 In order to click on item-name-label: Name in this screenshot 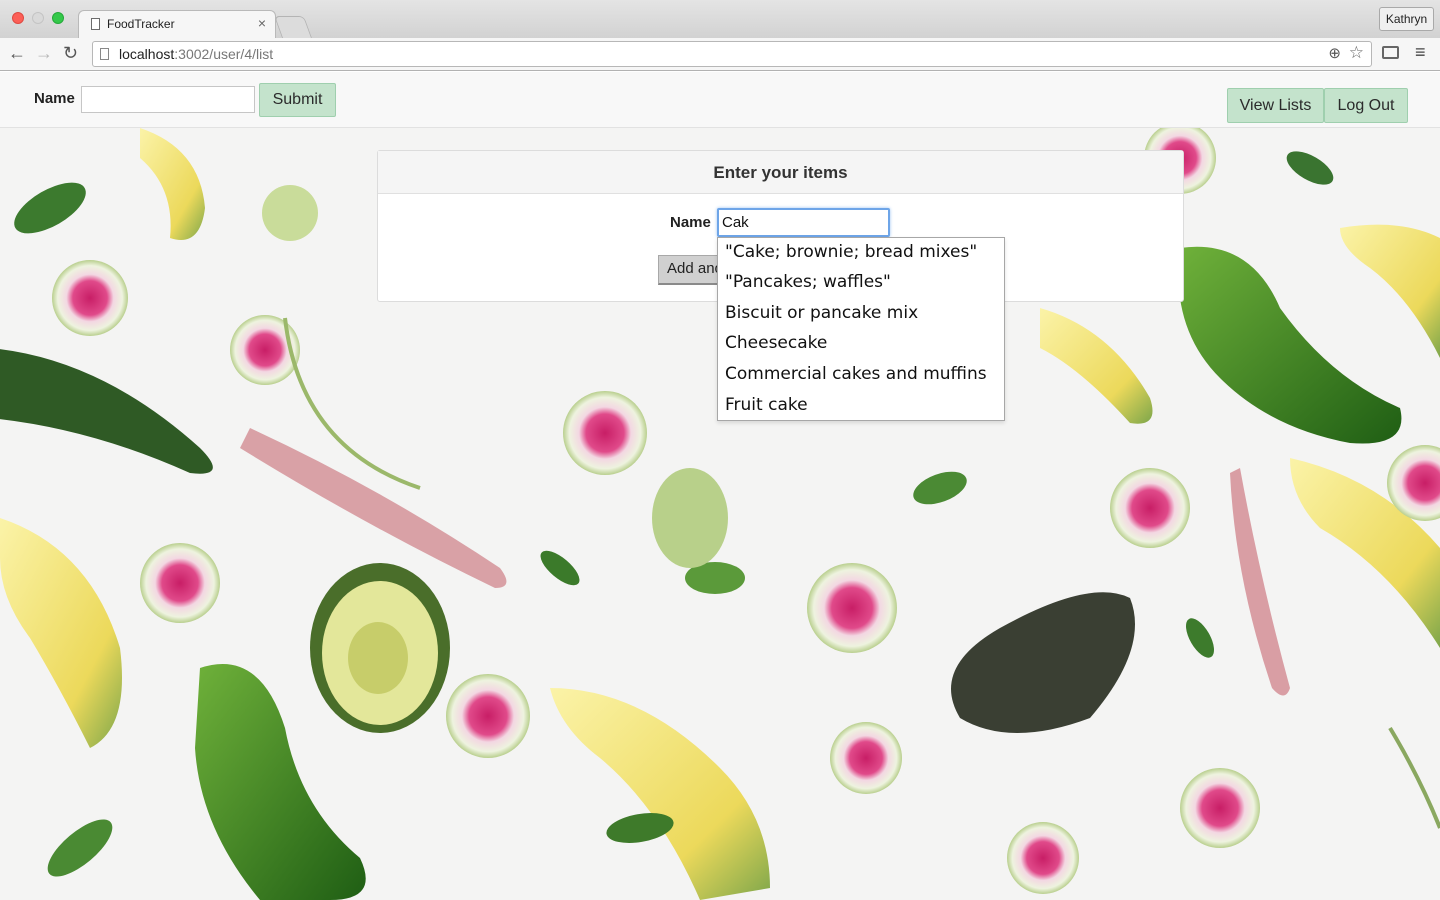, I will do `click(690, 222)`.